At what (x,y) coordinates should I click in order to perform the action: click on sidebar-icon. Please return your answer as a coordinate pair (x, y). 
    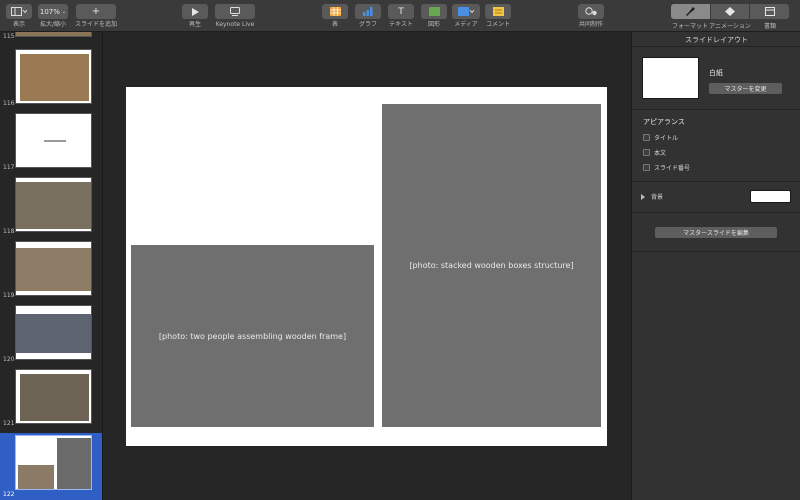
    Looking at the image, I should click on (19, 11).